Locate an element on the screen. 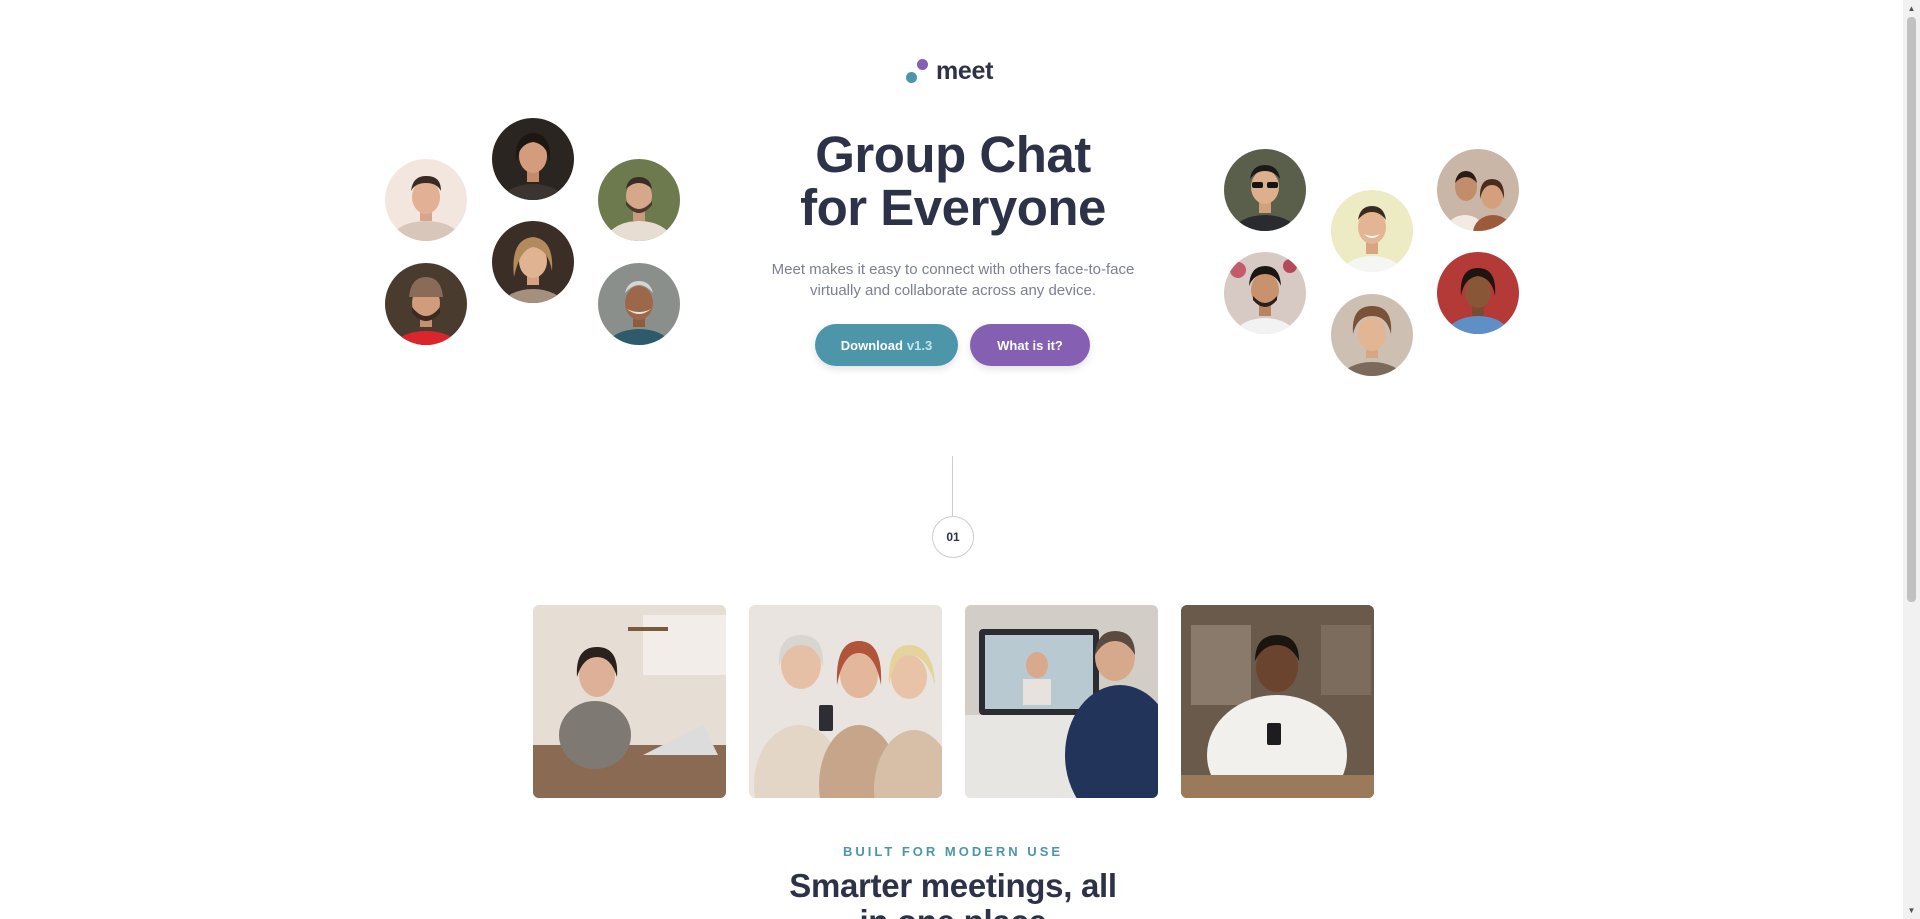 This screenshot has height=919, width=1920. avatar-man-light-sweater is located at coordinates (426, 200).